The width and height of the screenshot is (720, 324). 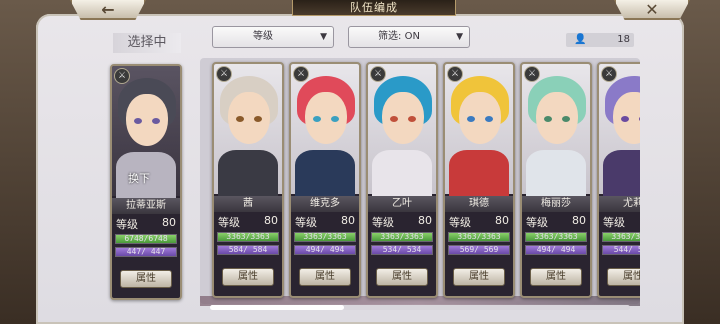 I want to click on character-card: ⚔ 梅丽莎 等级 80 3363/3363 494/ 494 属性, so click(x=556, y=180).